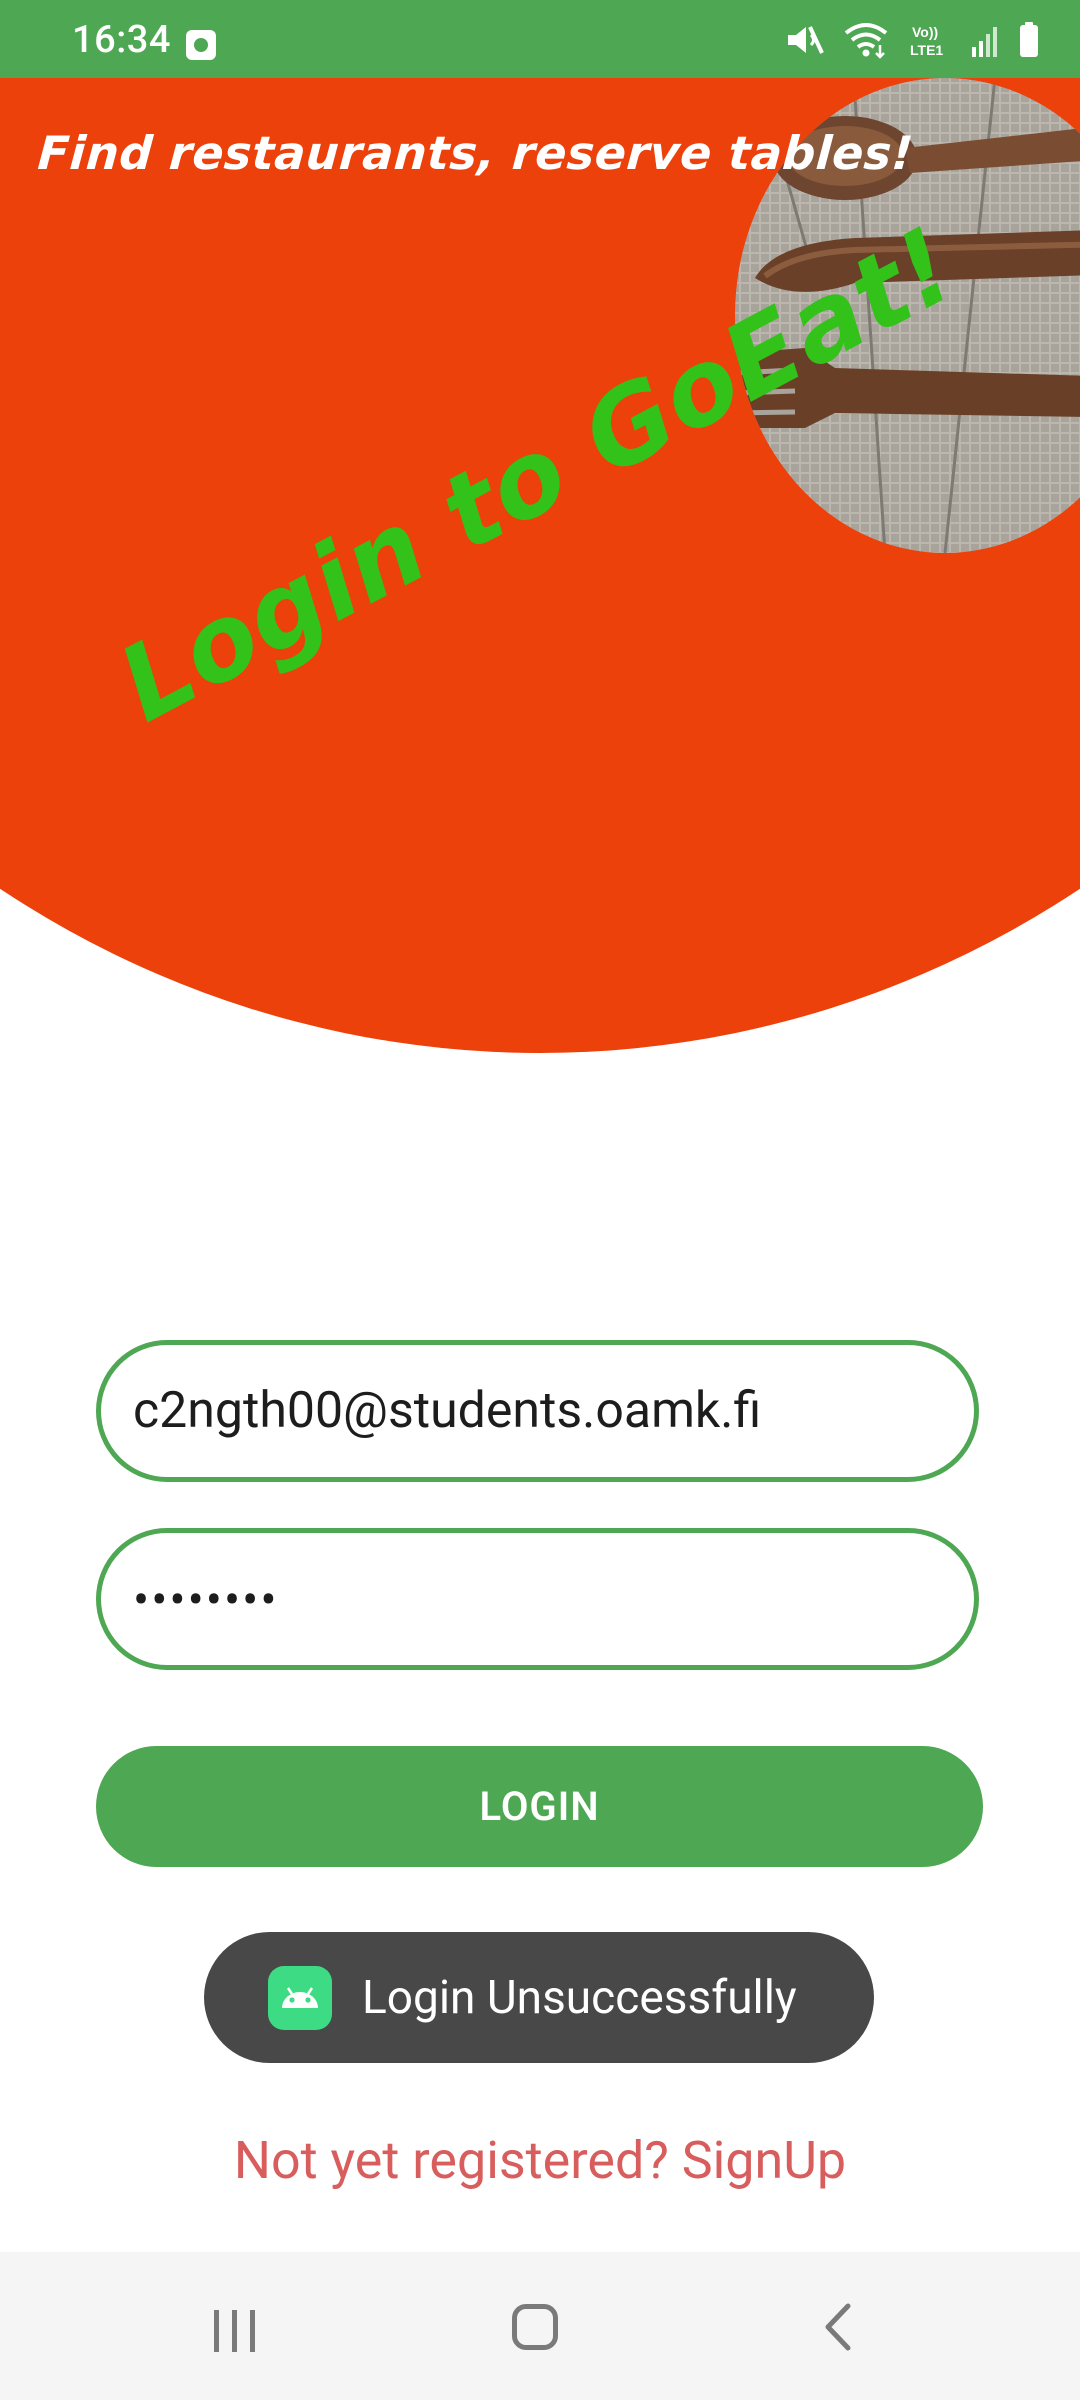 The width and height of the screenshot is (1080, 2400). What do you see at coordinates (121, 40) in the screenshot?
I see `status-time: 16:34` at bounding box center [121, 40].